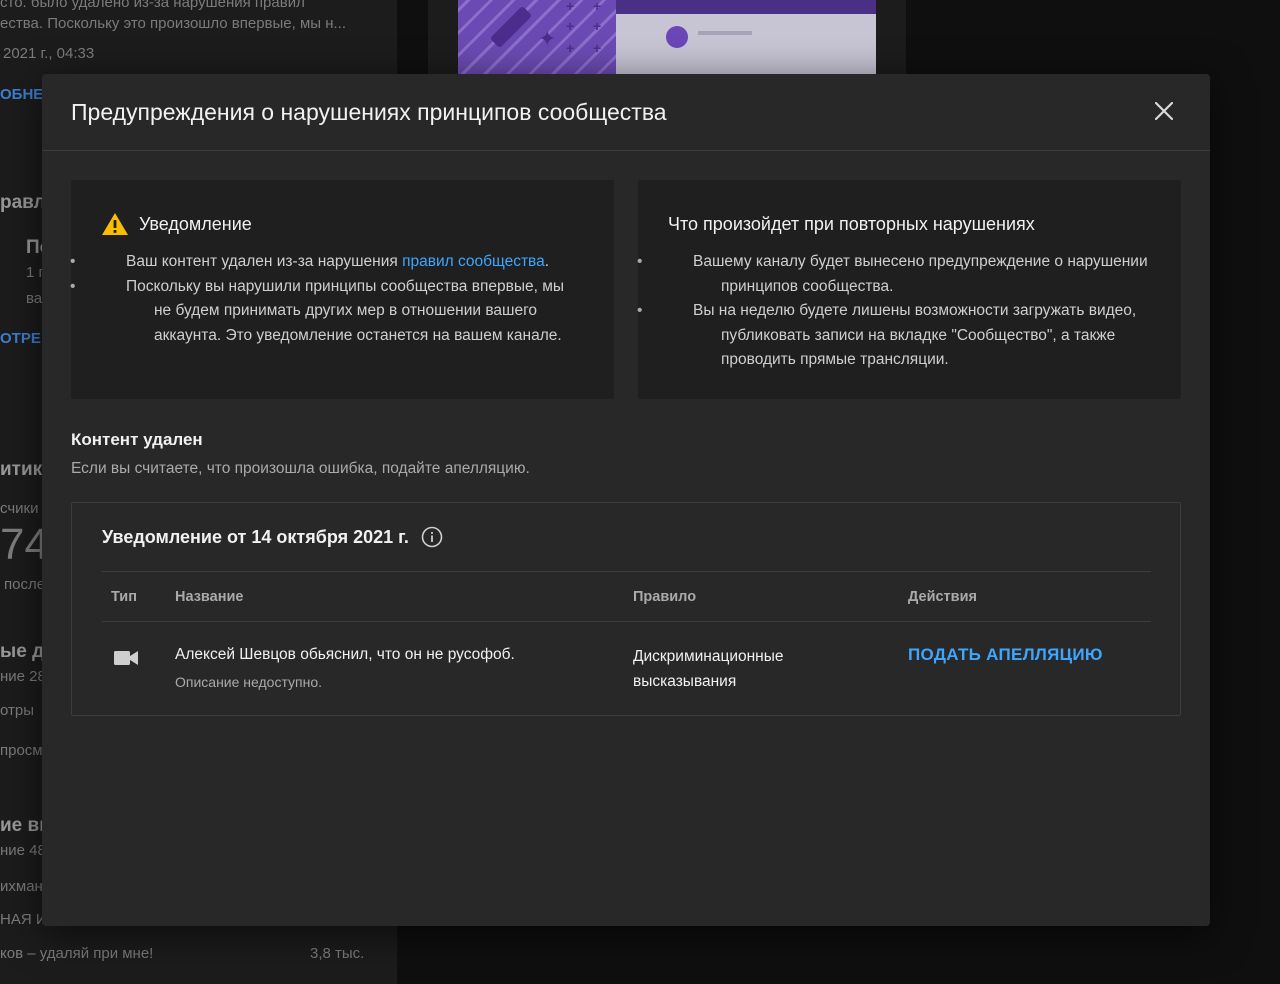 This screenshot has width=1280, height=984. What do you see at coordinates (34, 298) in the screenshot?
I see `background-text: ва` at bounding box center [34, 298].